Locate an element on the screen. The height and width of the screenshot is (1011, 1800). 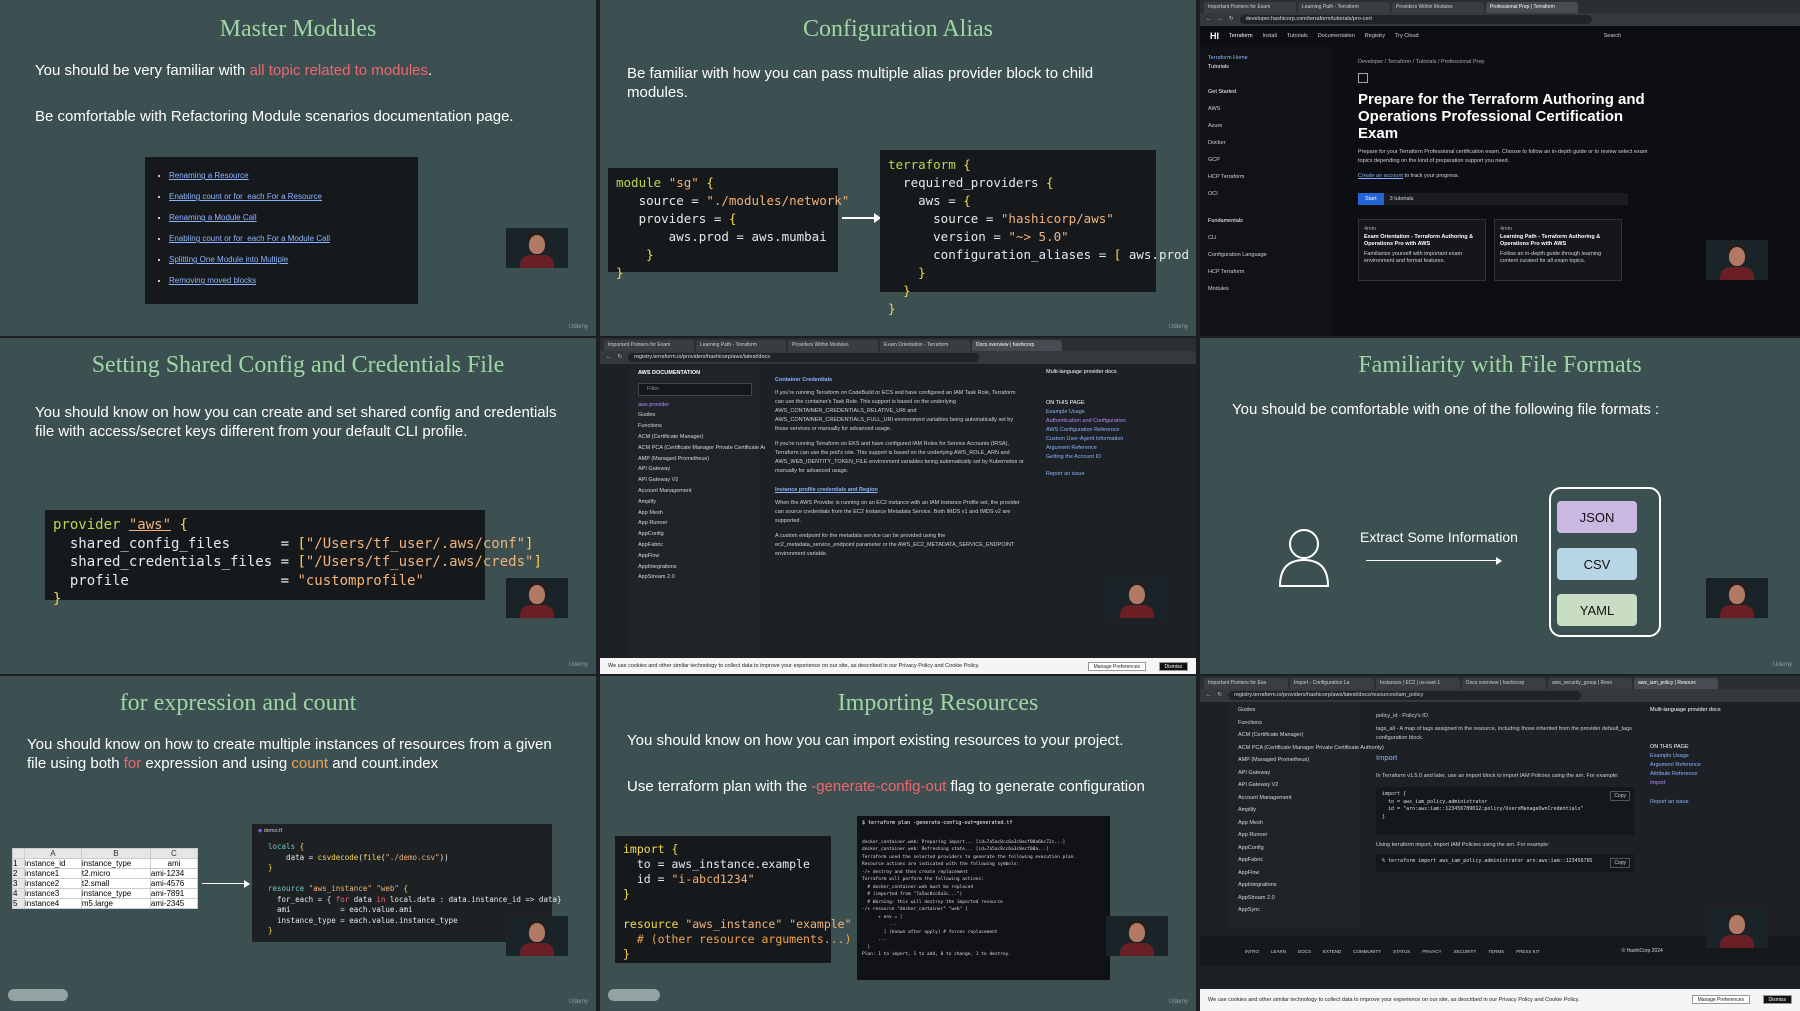
link: Removing moved blocks is located at coordinates (286, 280).